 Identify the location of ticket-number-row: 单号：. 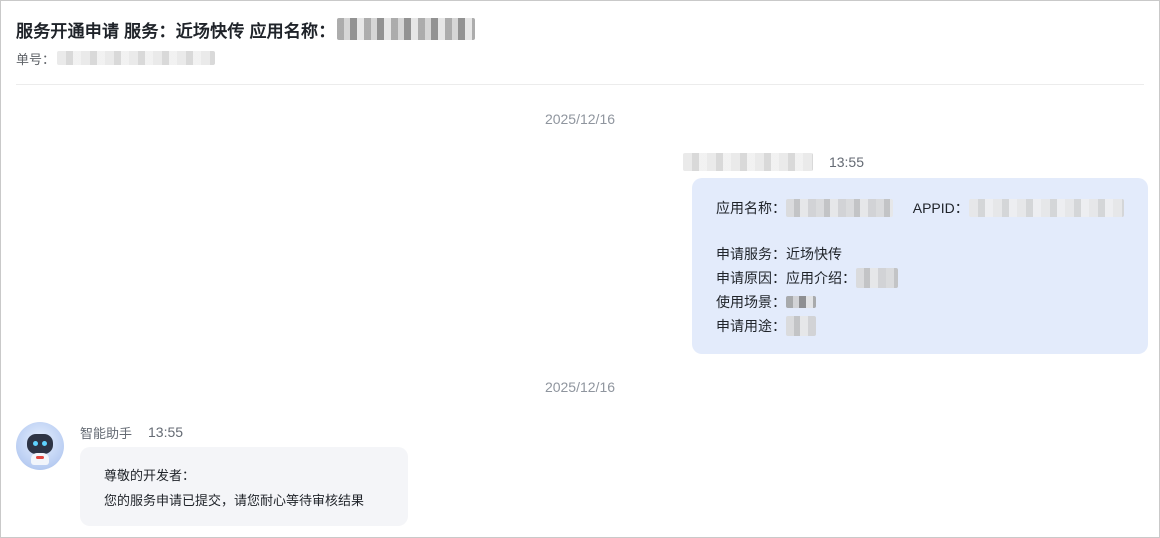
(580, 58).